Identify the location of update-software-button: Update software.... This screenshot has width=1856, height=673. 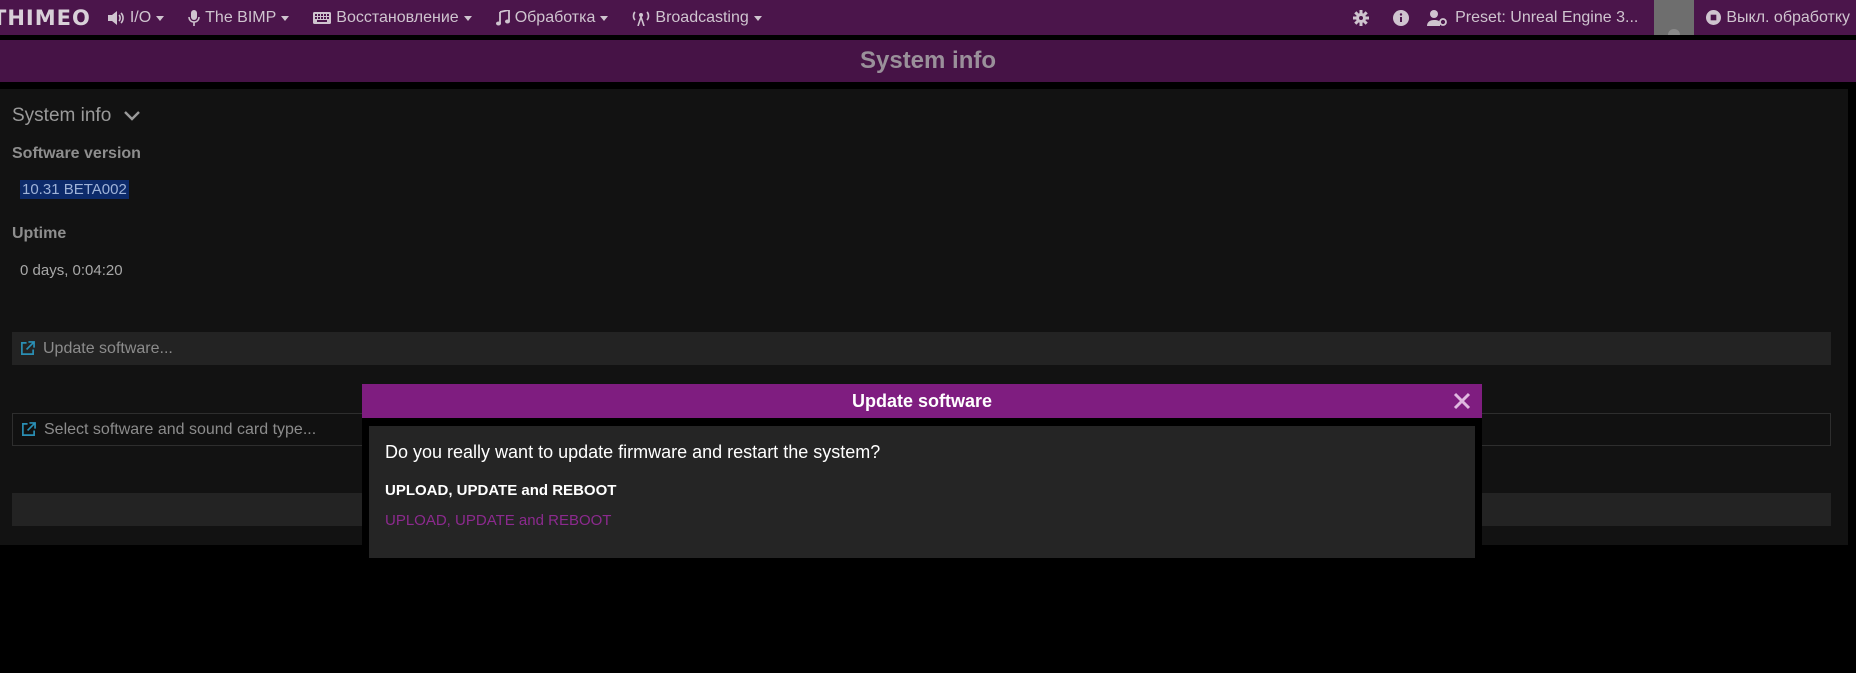
(921, 348).